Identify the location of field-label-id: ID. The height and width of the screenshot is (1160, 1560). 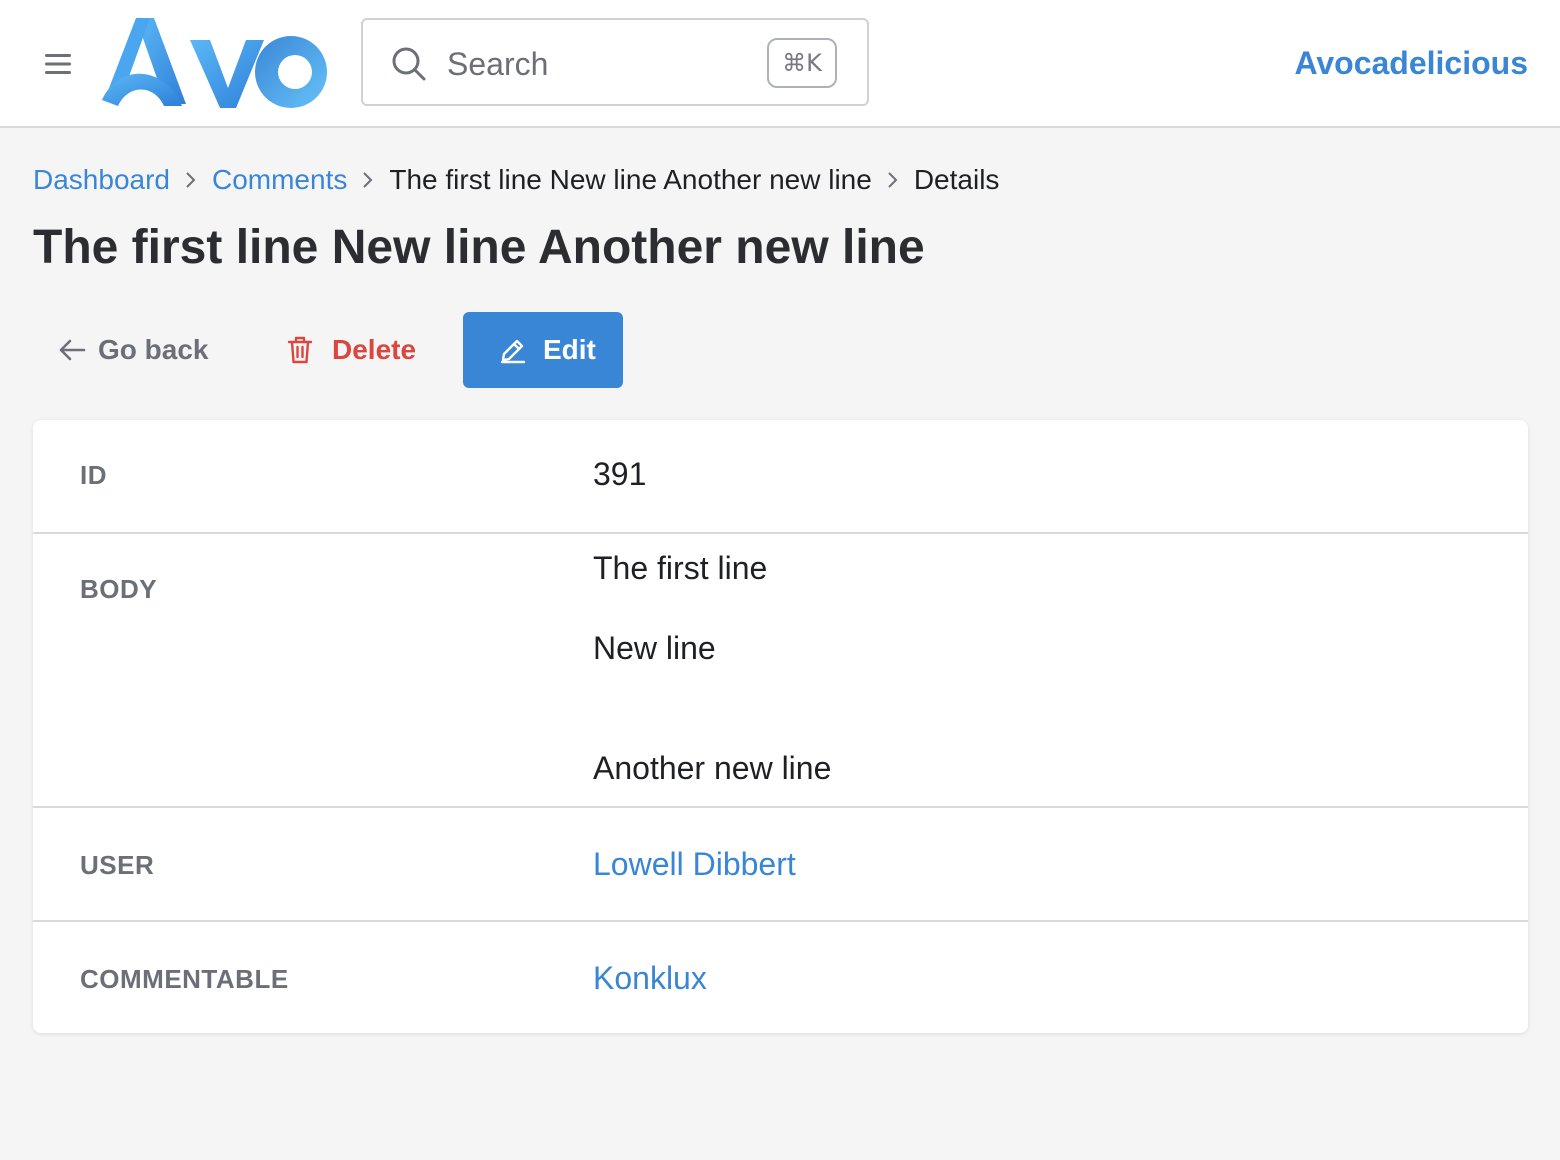
(93, 475).